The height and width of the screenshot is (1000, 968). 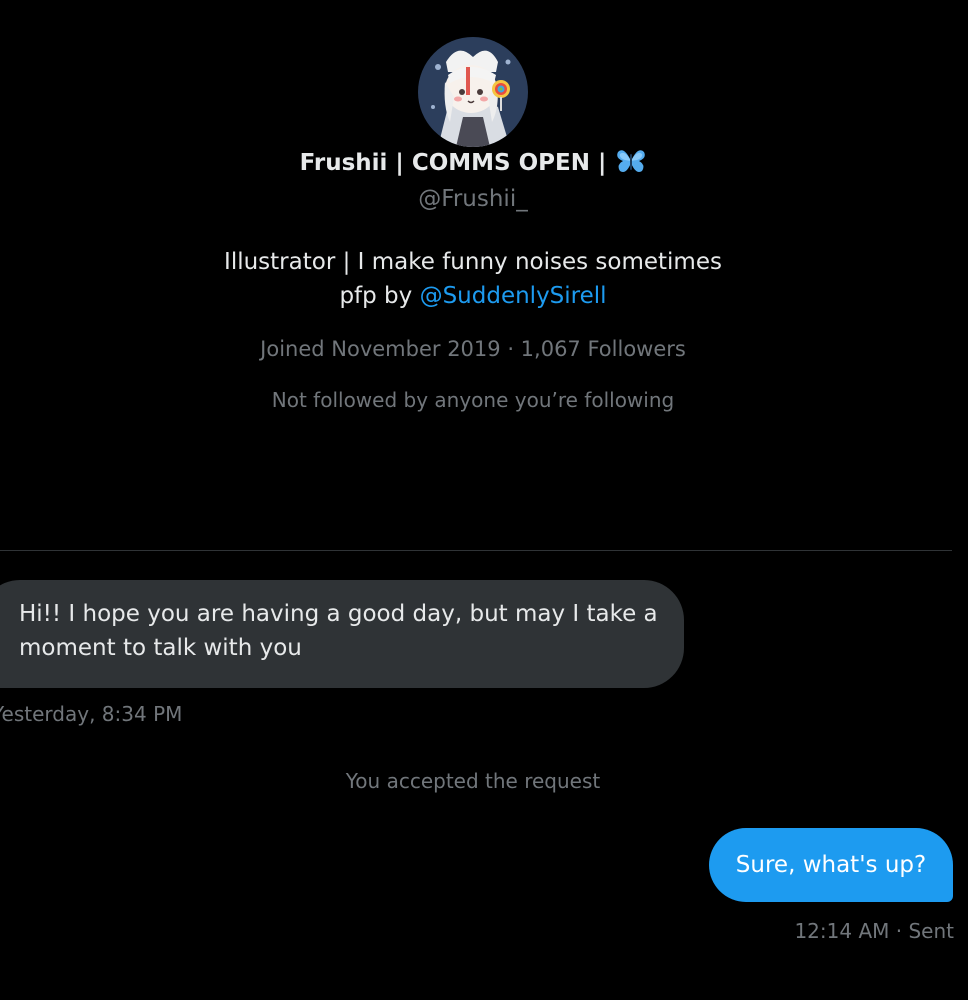 I want to click on sent-message-bubble: Sure, what's up?, so click(x=831, y=865).